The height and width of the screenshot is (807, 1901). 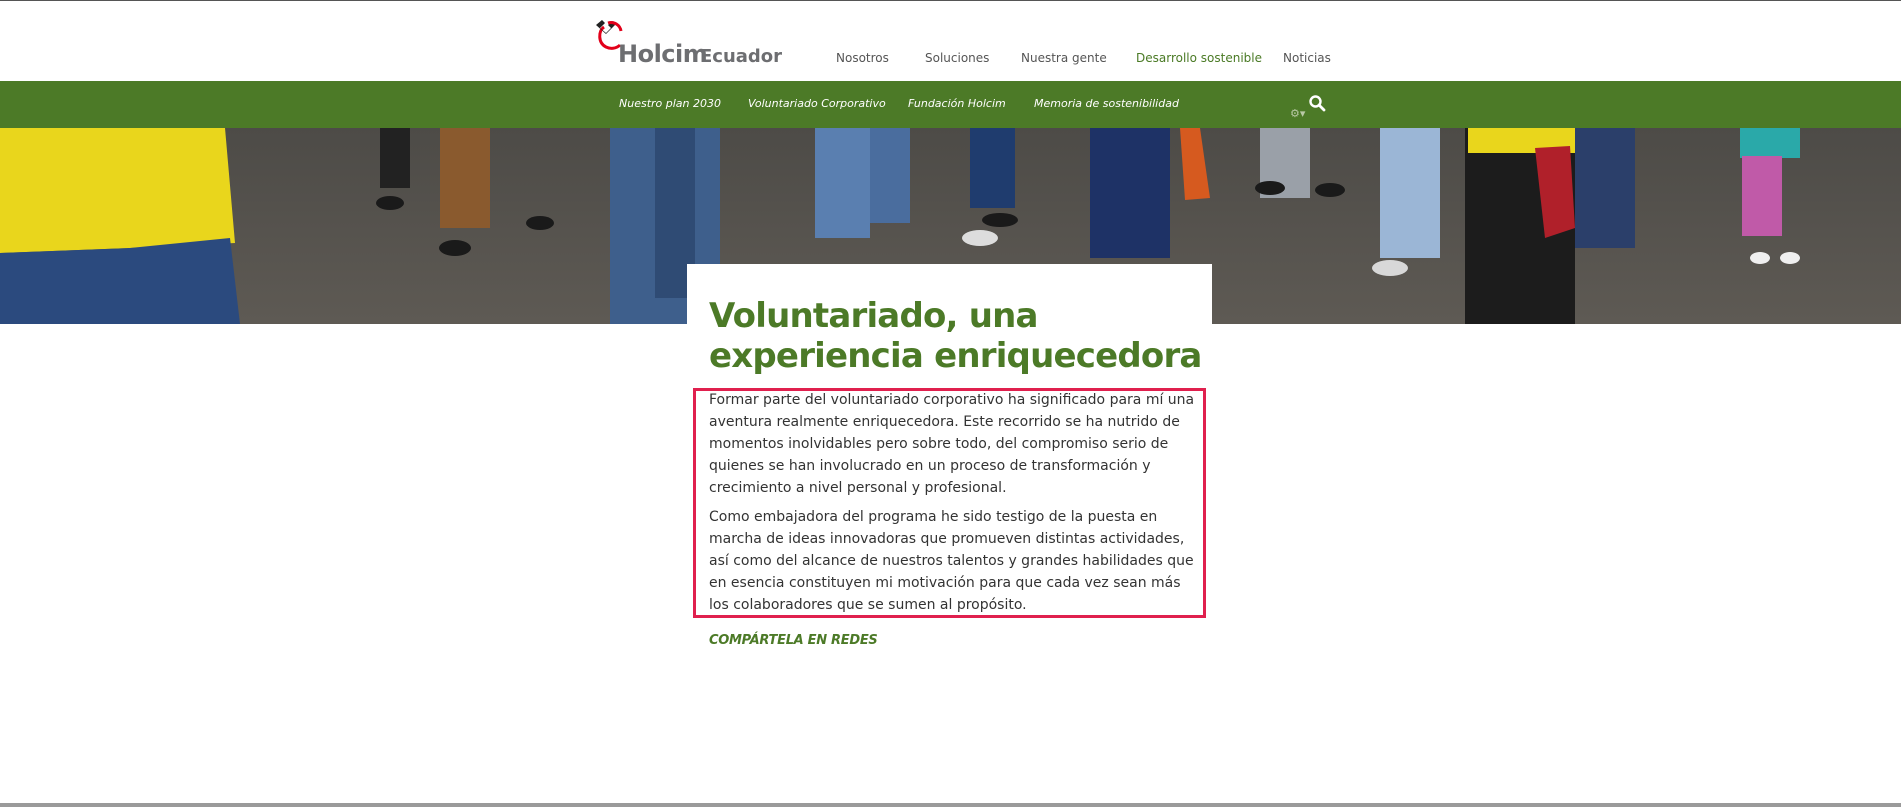 I want to click on nav-item-noticias: Noticias, so click(x=1307, y=58).